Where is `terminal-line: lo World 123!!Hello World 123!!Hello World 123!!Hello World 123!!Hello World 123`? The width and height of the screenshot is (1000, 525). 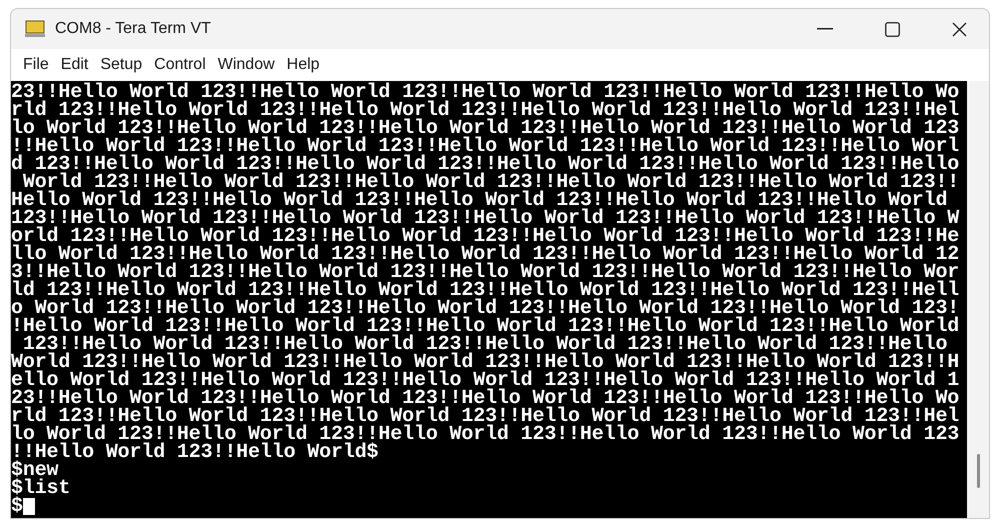 terminal-line: lo World 123!!Hello World 123!!Hello World 123!!Hello World 123!!Hello World 123 is located at coordinates (485, 129).